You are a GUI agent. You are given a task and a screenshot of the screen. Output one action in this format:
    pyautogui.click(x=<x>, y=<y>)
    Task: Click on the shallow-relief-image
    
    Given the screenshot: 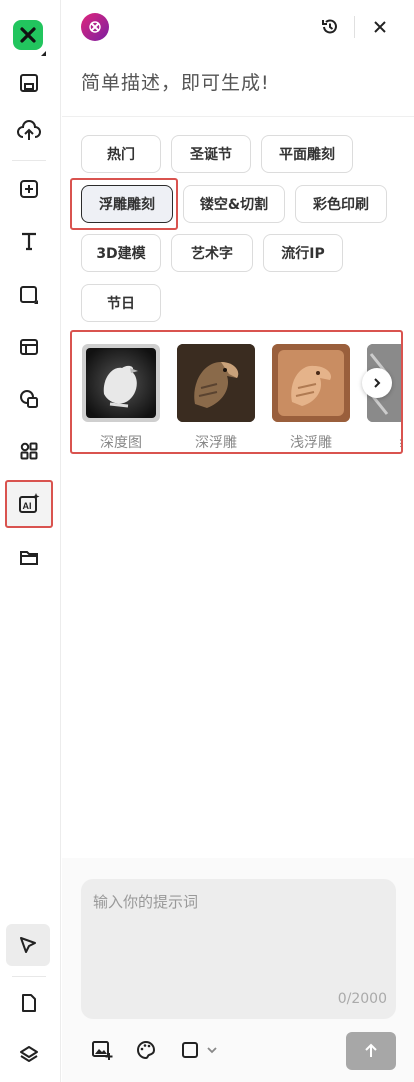 What is the action you would take?
    pyautogui.click(x=311, y=383)
    